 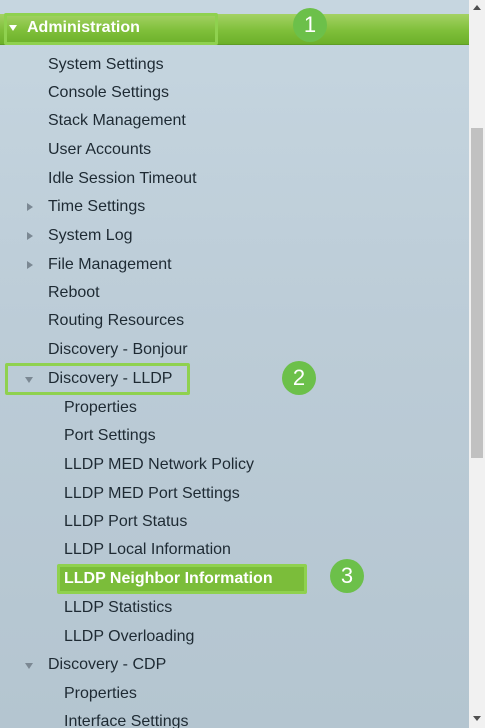 What do you see at coordinates (110, 265) in the screenshot?
I see `menu-item-file-management: File Management` at bounding box center [110, 265].